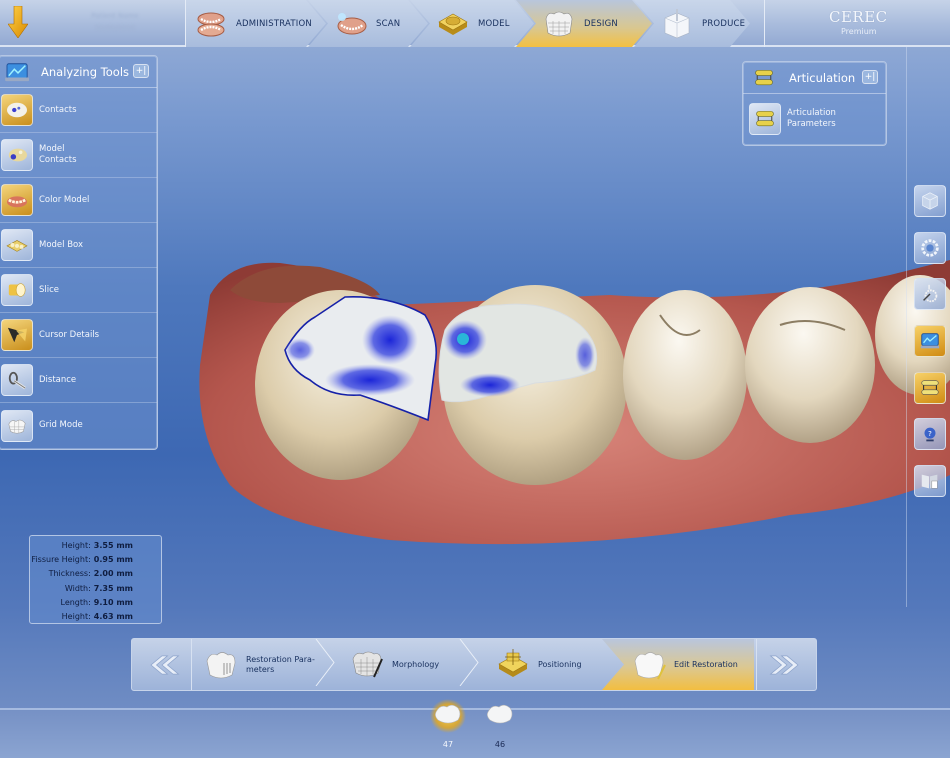 The width and height of the screenshot is (950, 758). I want to click on morphology-icon, so click(367, 664).